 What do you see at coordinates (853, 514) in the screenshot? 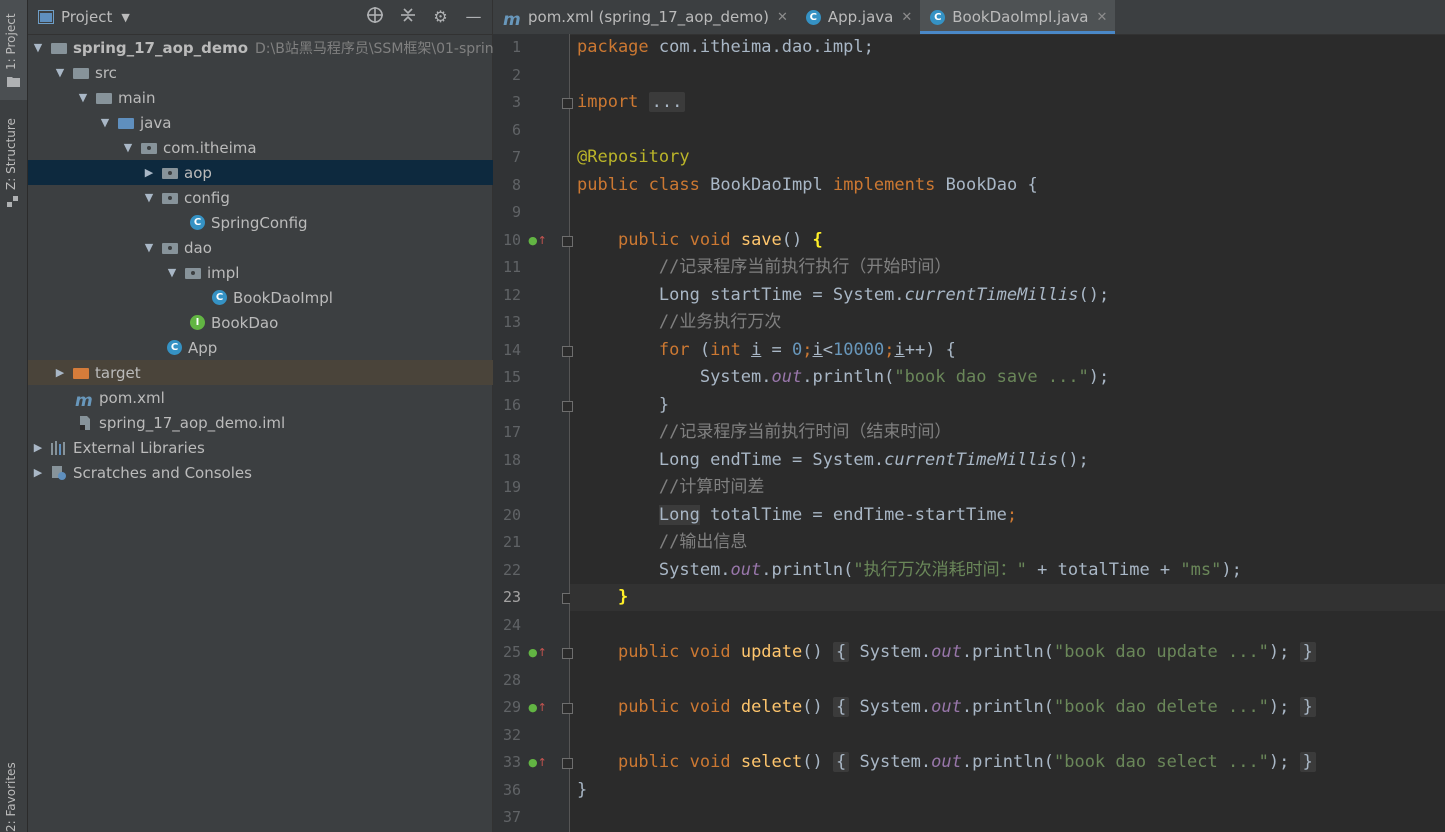
I see `code-token: totalTime = endTime-startTime` at bounding box center [853, 514].